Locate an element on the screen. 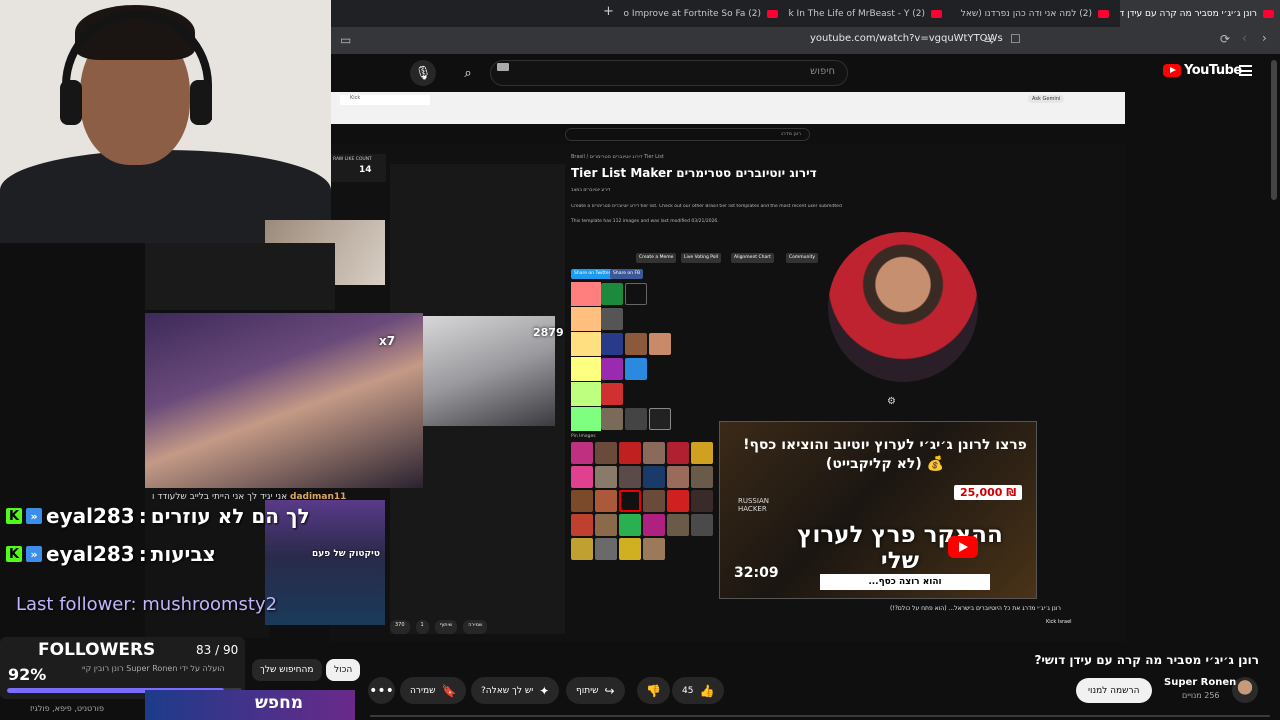 The height and width of the screenshot is (720, 1280). hamburger-menu-icon is located at coordinates (1245, 70).